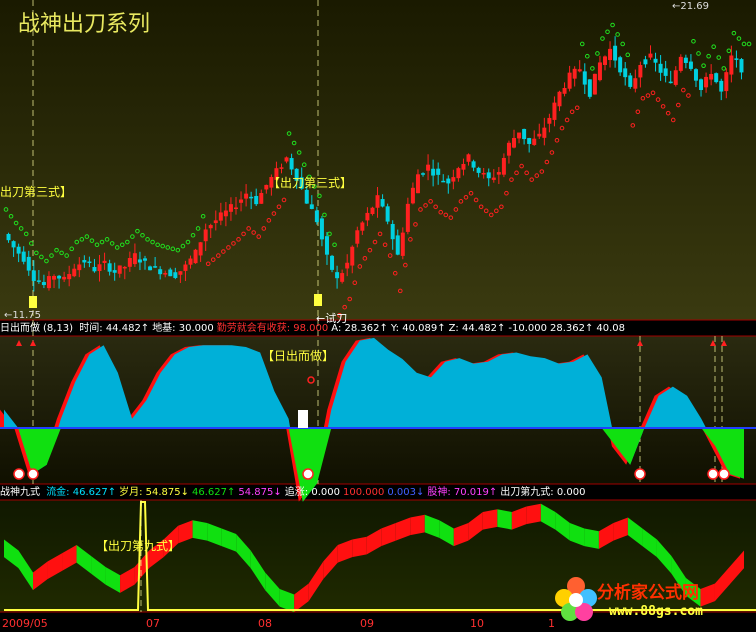 Image resolution: width=756 pixels, height=632 pixels. I want to click on panel2-item-3: A: 28.362↑, so click(359, 328).